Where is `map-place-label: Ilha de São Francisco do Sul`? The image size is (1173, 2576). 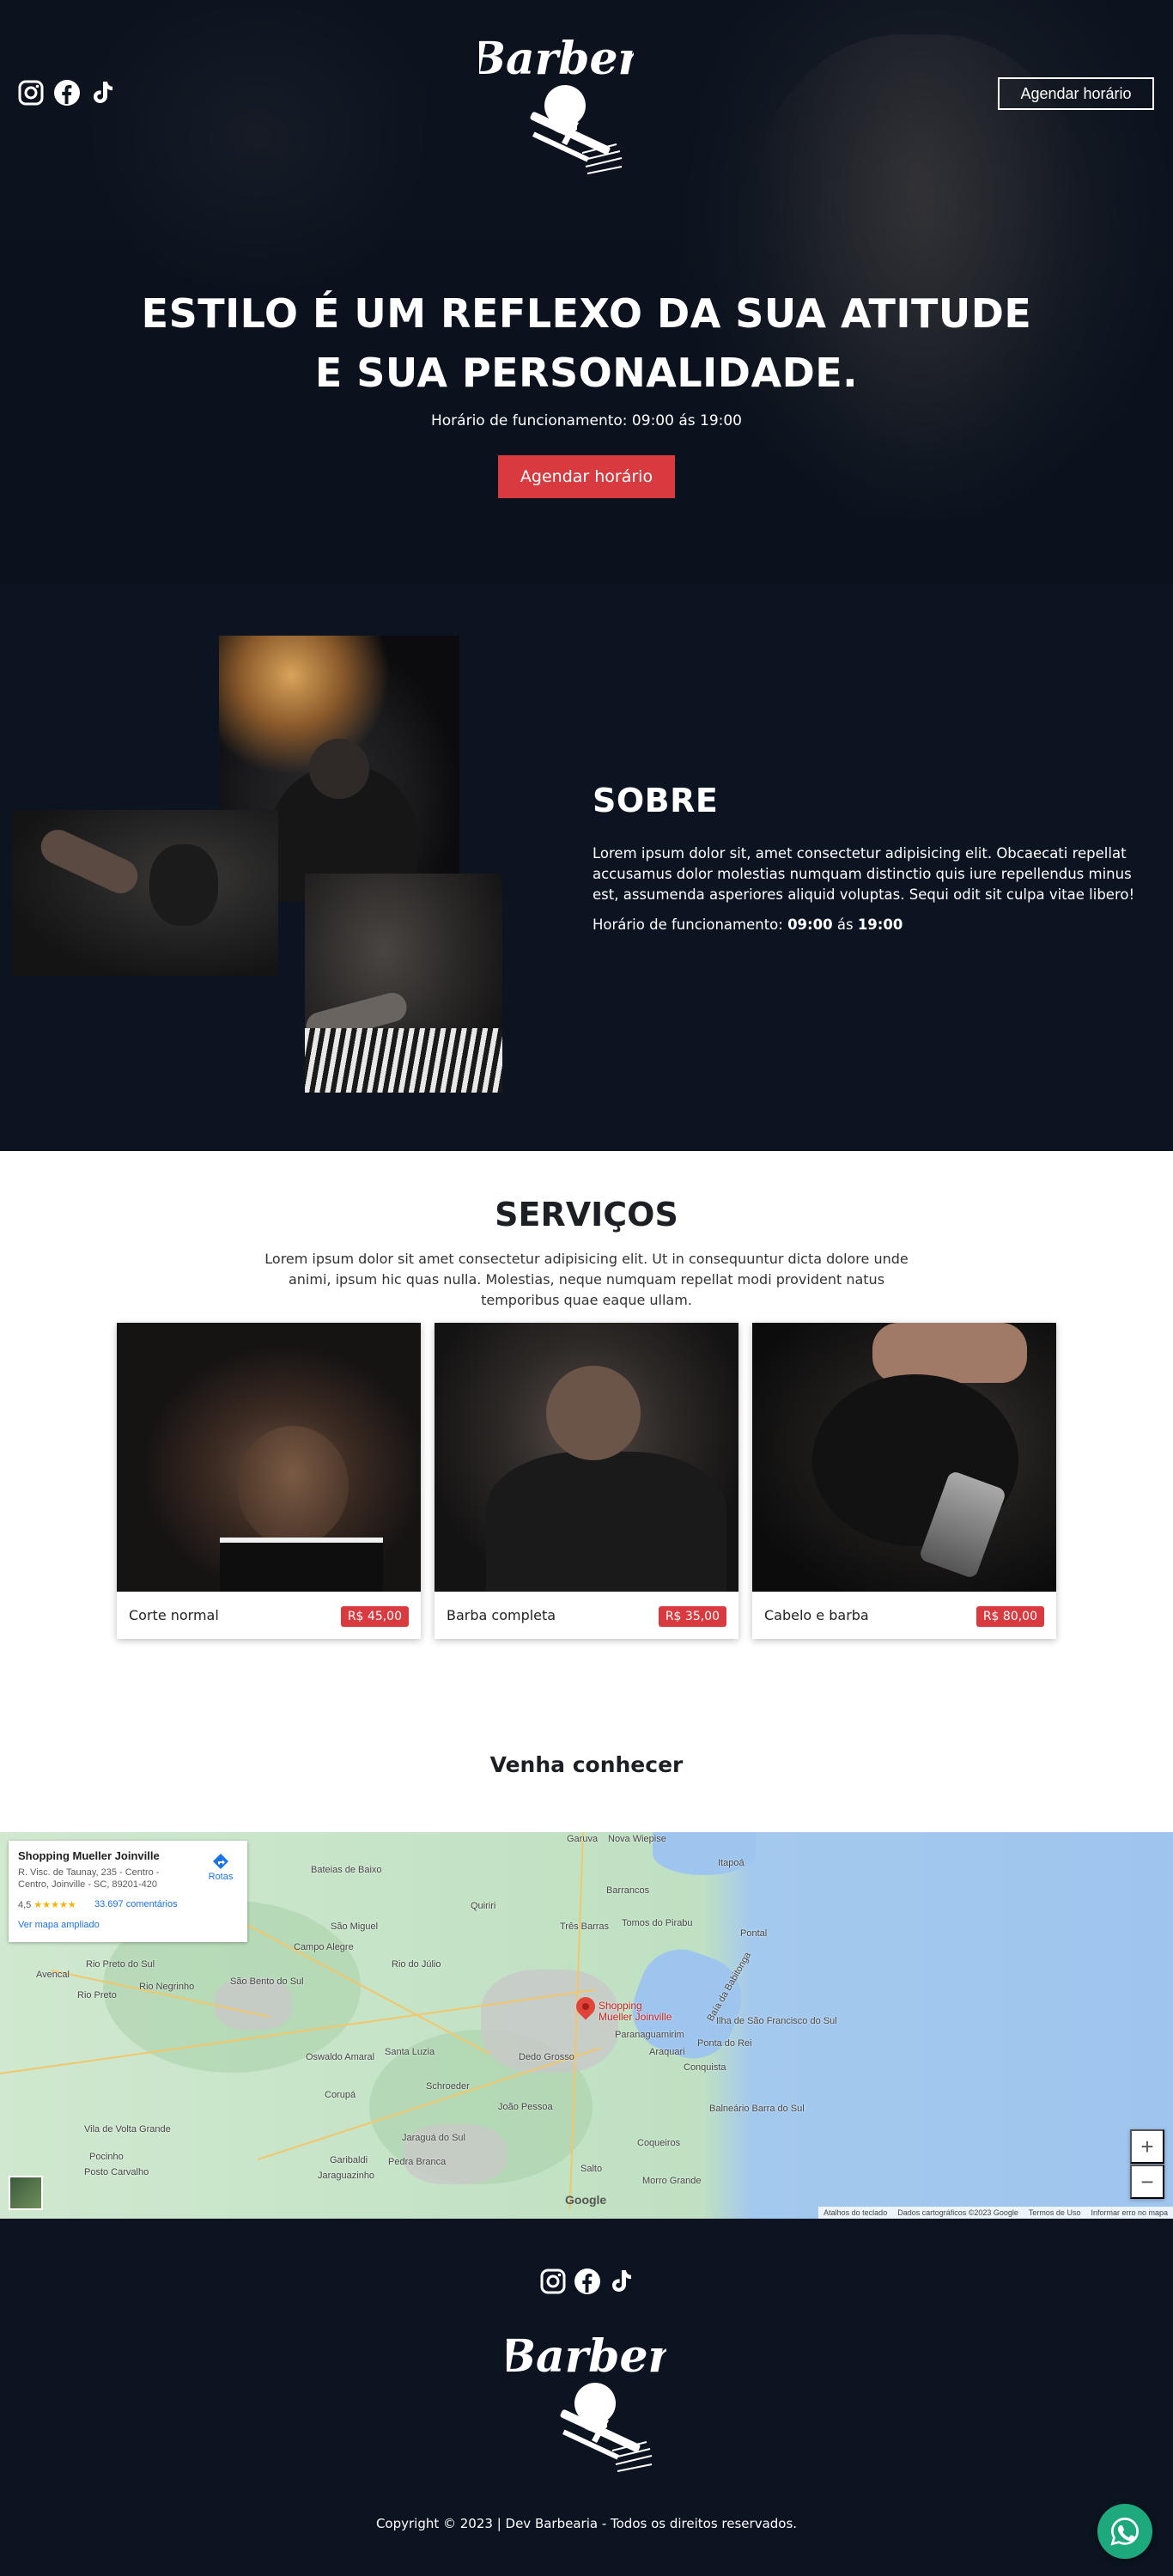
map-place-label: Ilha de São Francisco do Sul is located at coordinates (776, 2021).